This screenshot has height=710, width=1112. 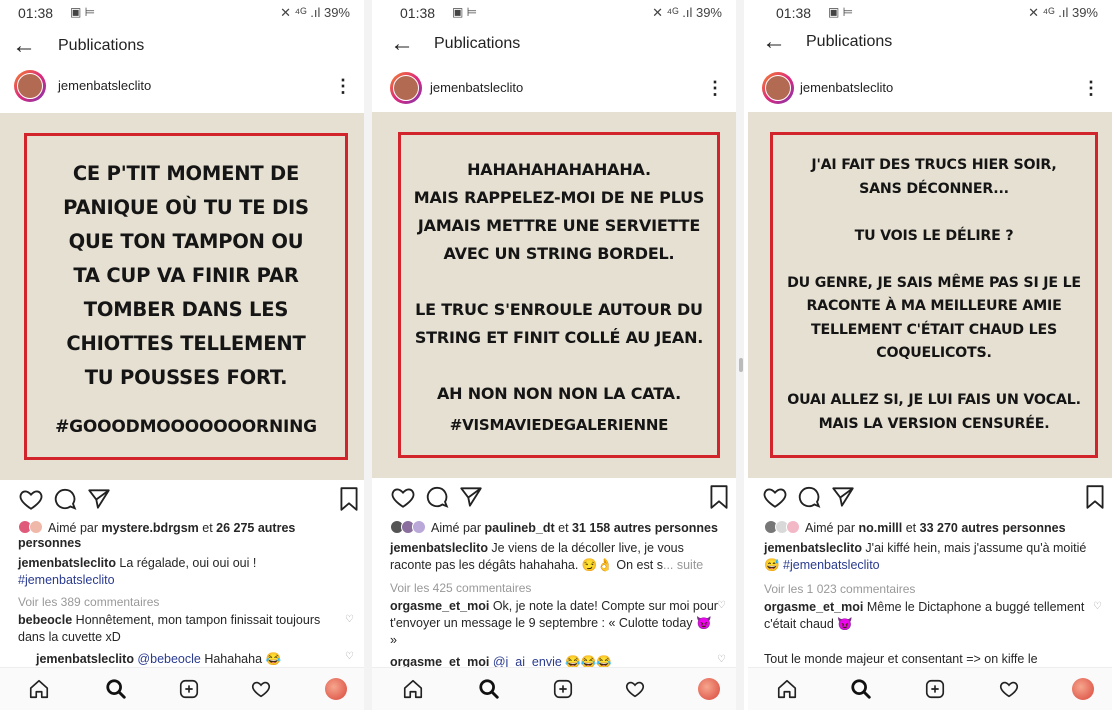 I want to click on comment-reply: jemenbatsleclito @bebeocle Hahahaha 😂, so click(x=193, y=659).